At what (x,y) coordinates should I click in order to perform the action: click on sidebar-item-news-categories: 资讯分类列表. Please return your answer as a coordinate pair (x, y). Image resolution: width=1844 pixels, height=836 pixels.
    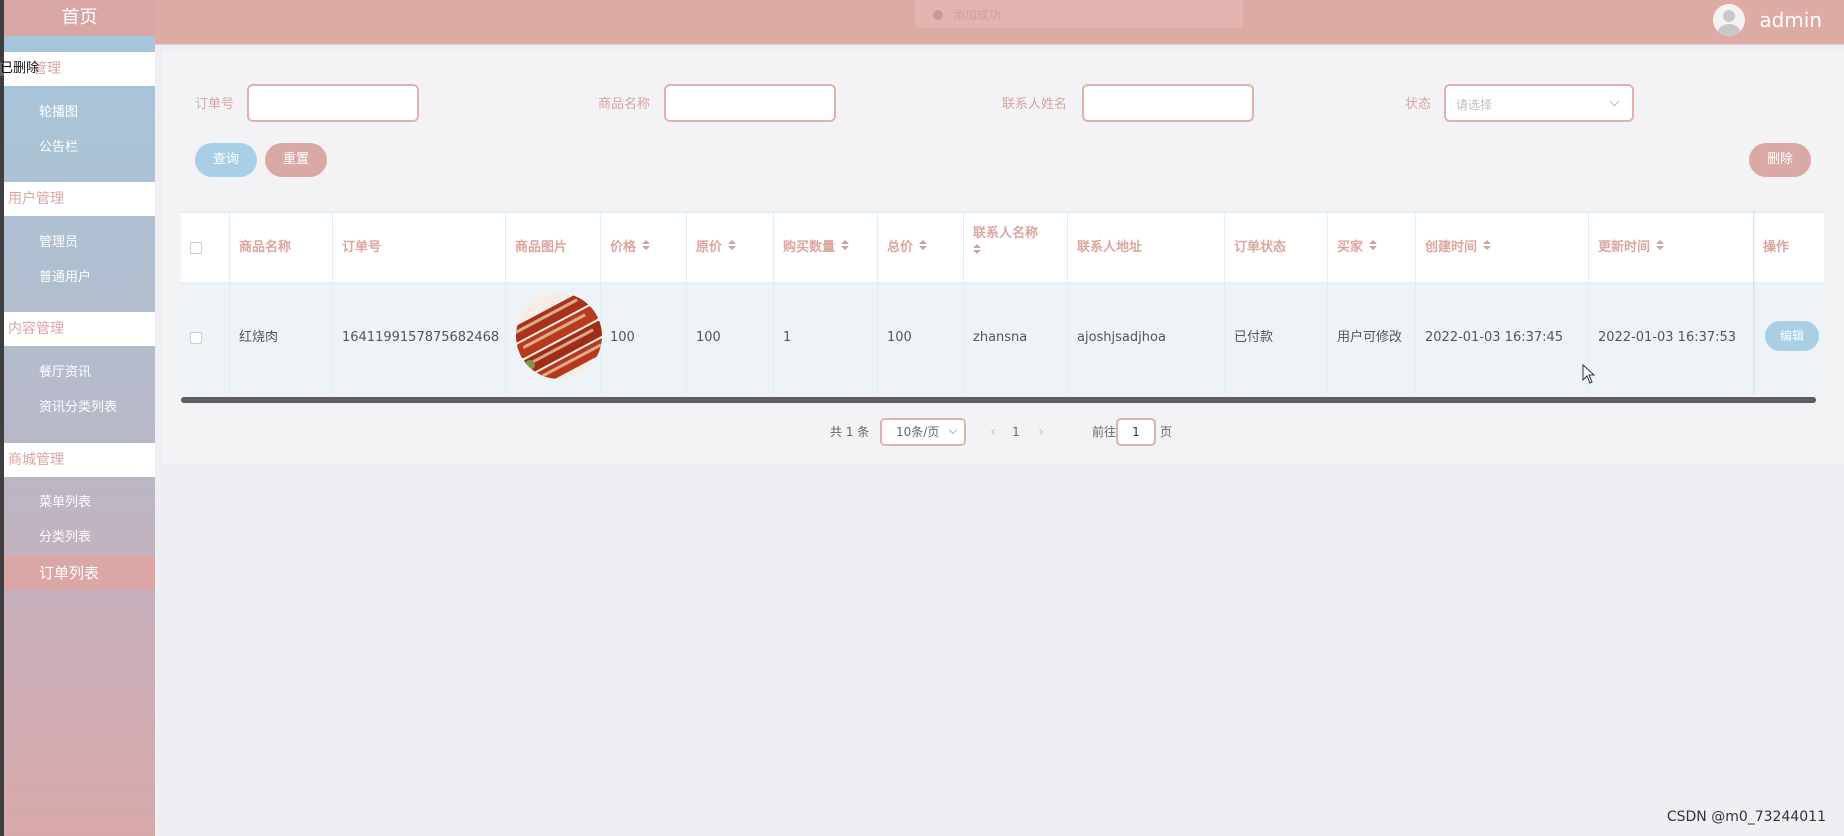
    Looking at the image, I should click on (79, 408).